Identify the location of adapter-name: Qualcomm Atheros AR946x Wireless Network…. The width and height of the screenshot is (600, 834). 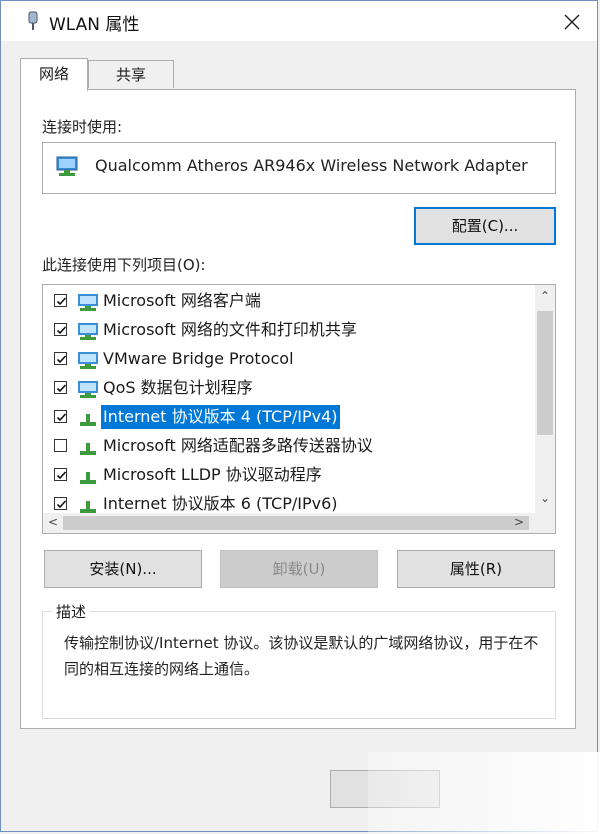
(311, 165).